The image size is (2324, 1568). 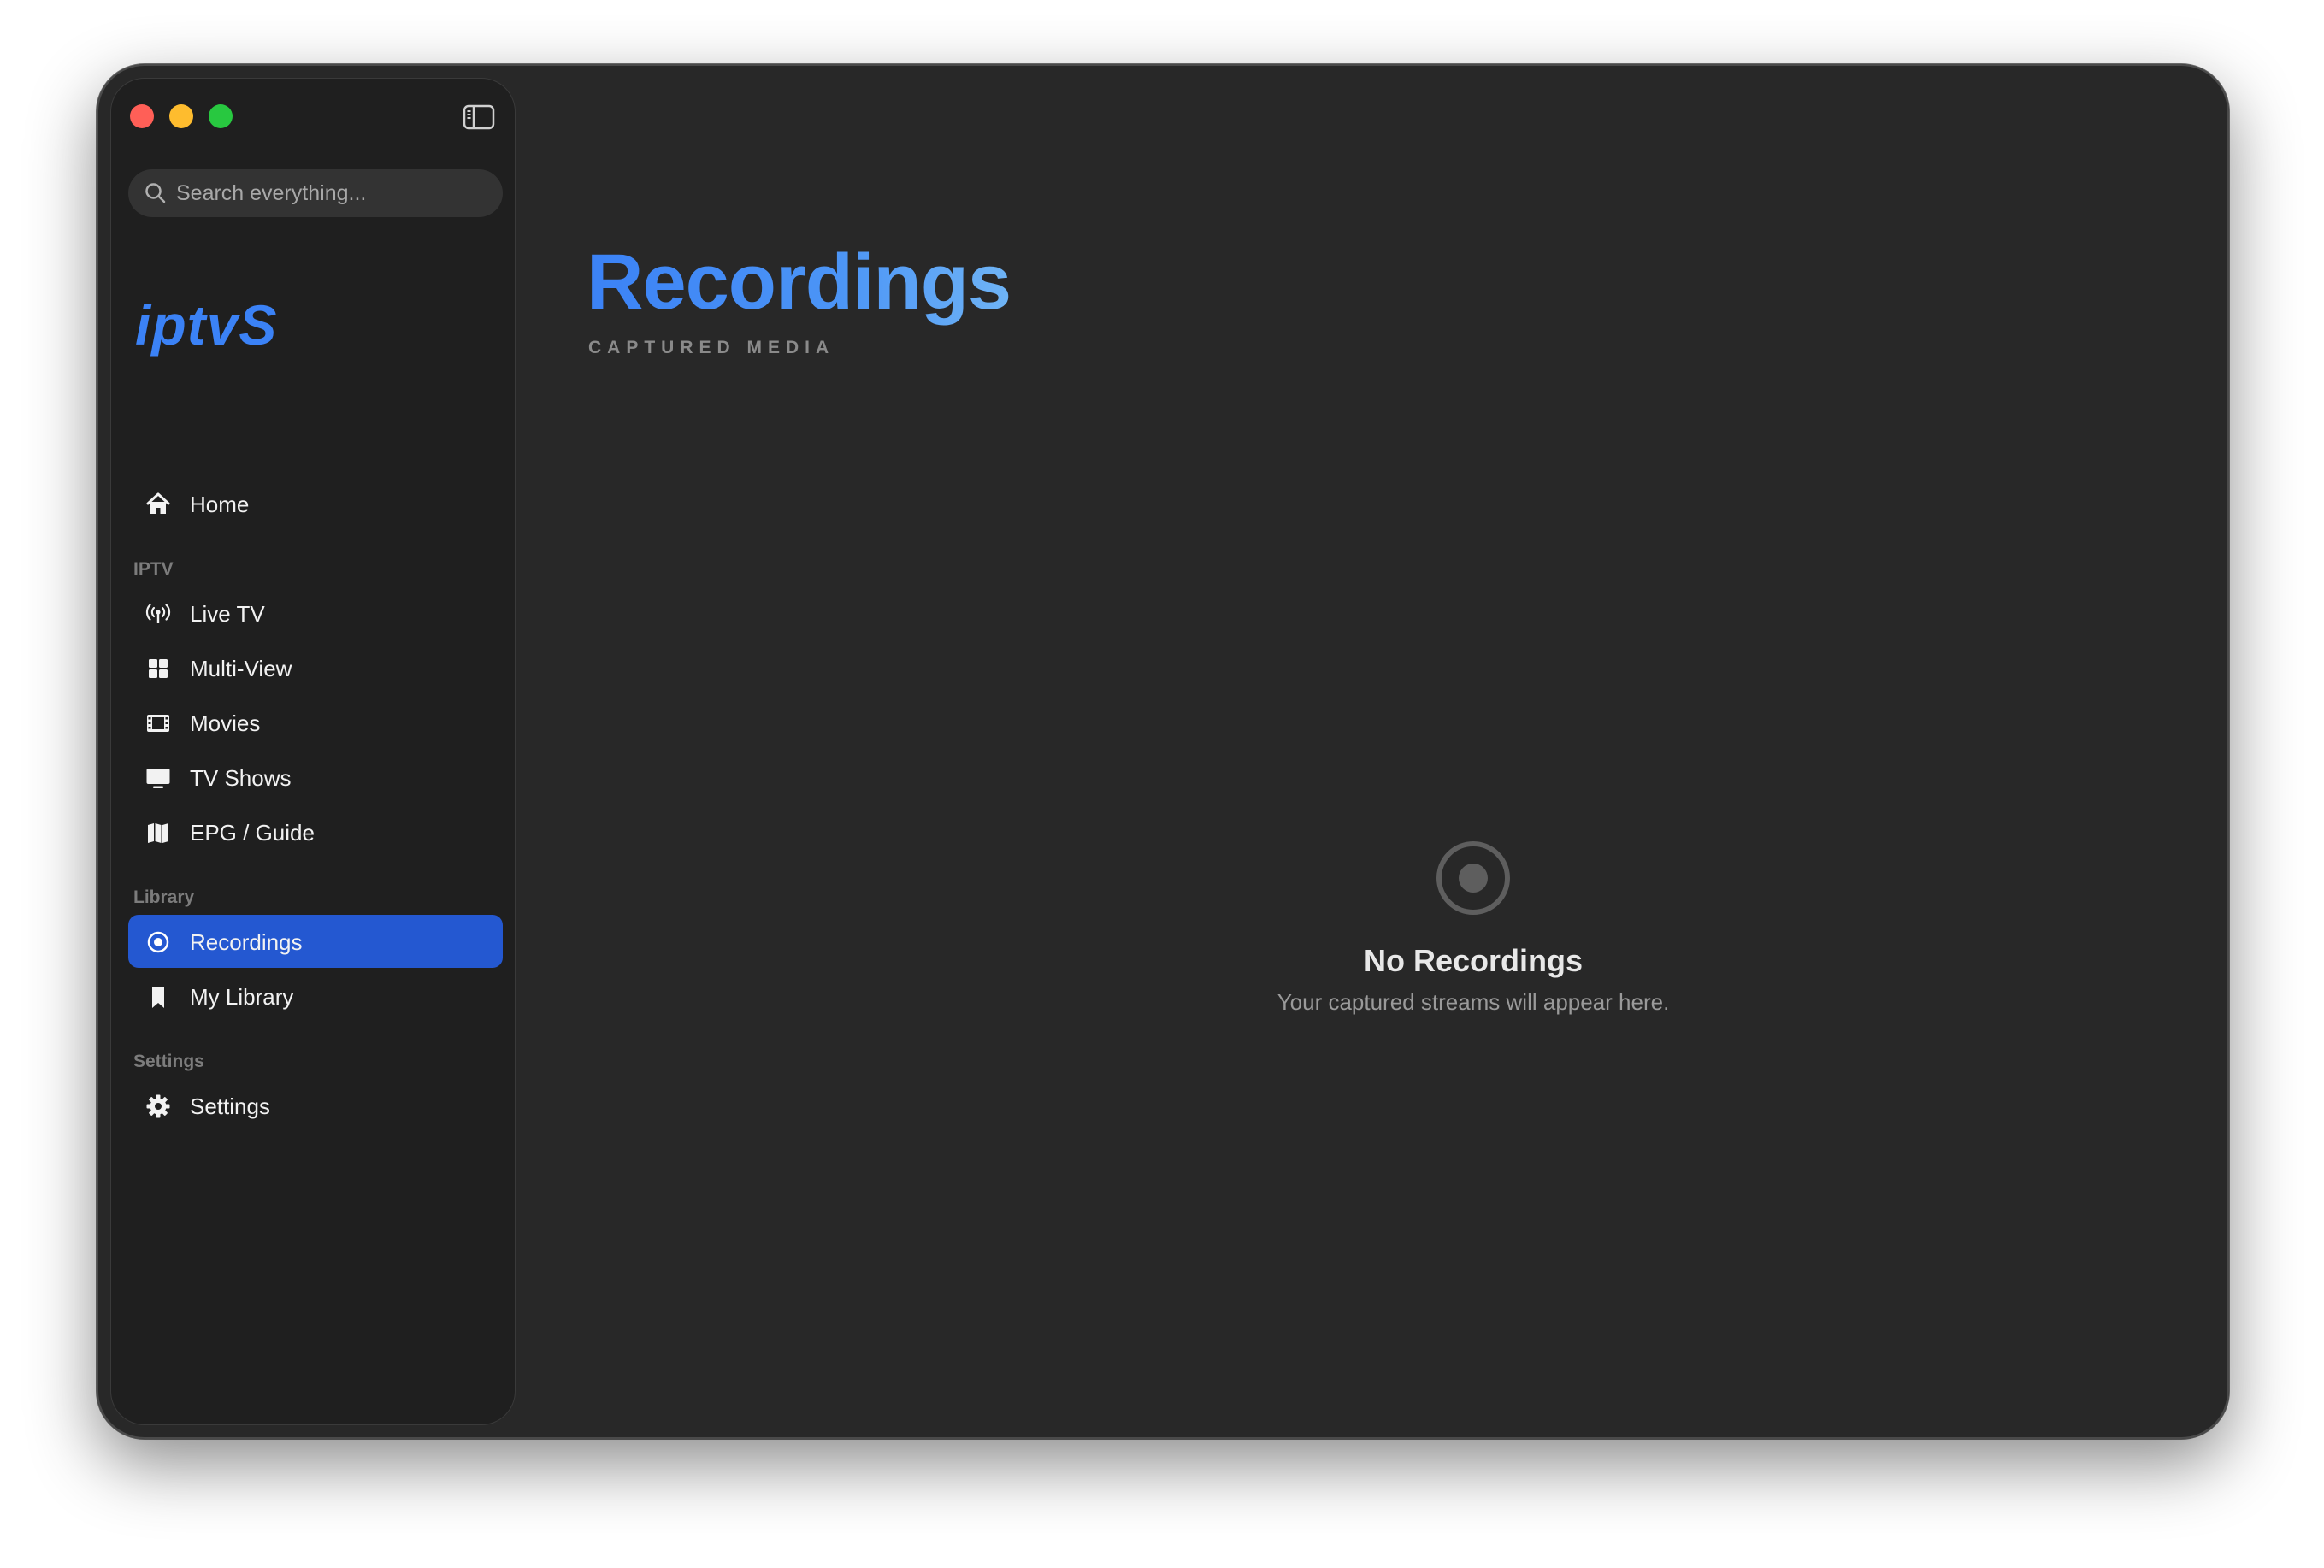 I want to click on page-subtitle: CAPTURED MEDIA, so click(x=711, y=347).